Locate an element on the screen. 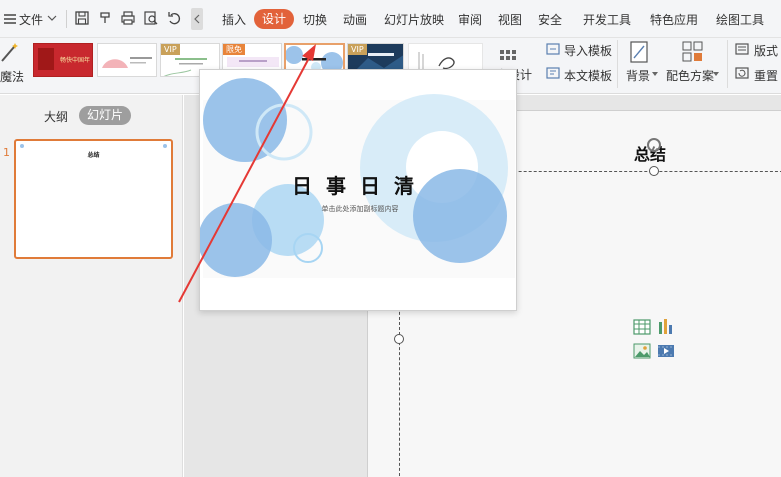 The width and height of the screenshot is (781, 477). color-scheme-icon is located at coordinates (693, 52).